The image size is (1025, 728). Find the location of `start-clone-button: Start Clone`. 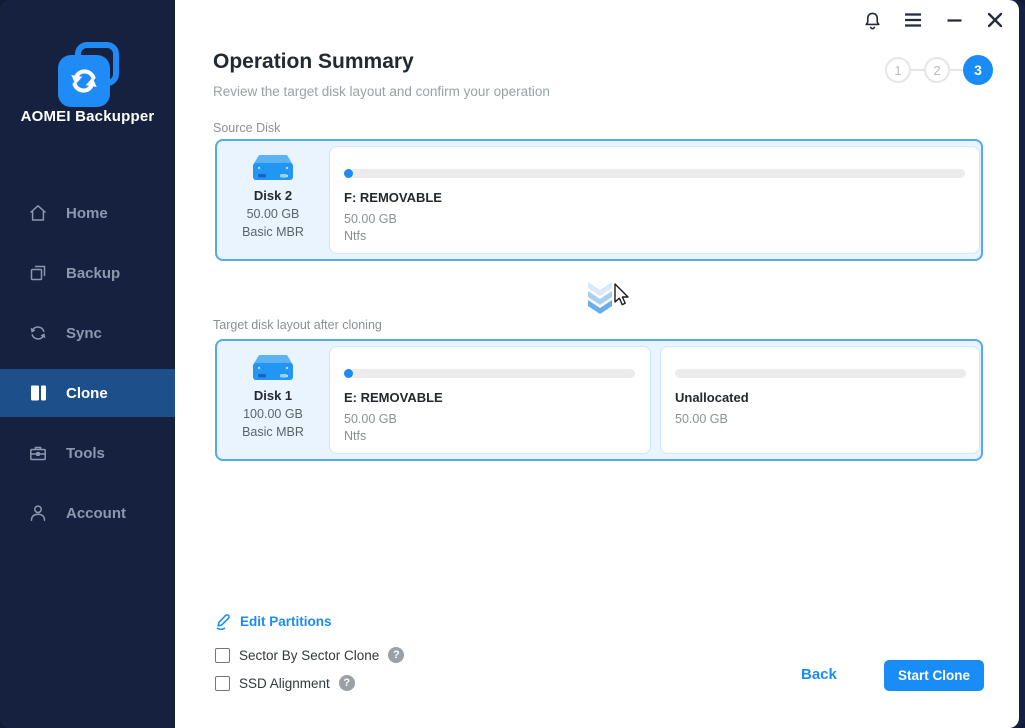

start-clone-button: Start Clone is located at coordinates (934, 675).